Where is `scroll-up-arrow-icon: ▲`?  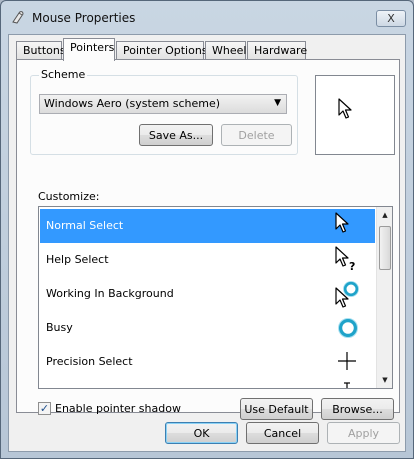
scroll-up-arrow-icon: ▲ is located at coordinates (384, 215).